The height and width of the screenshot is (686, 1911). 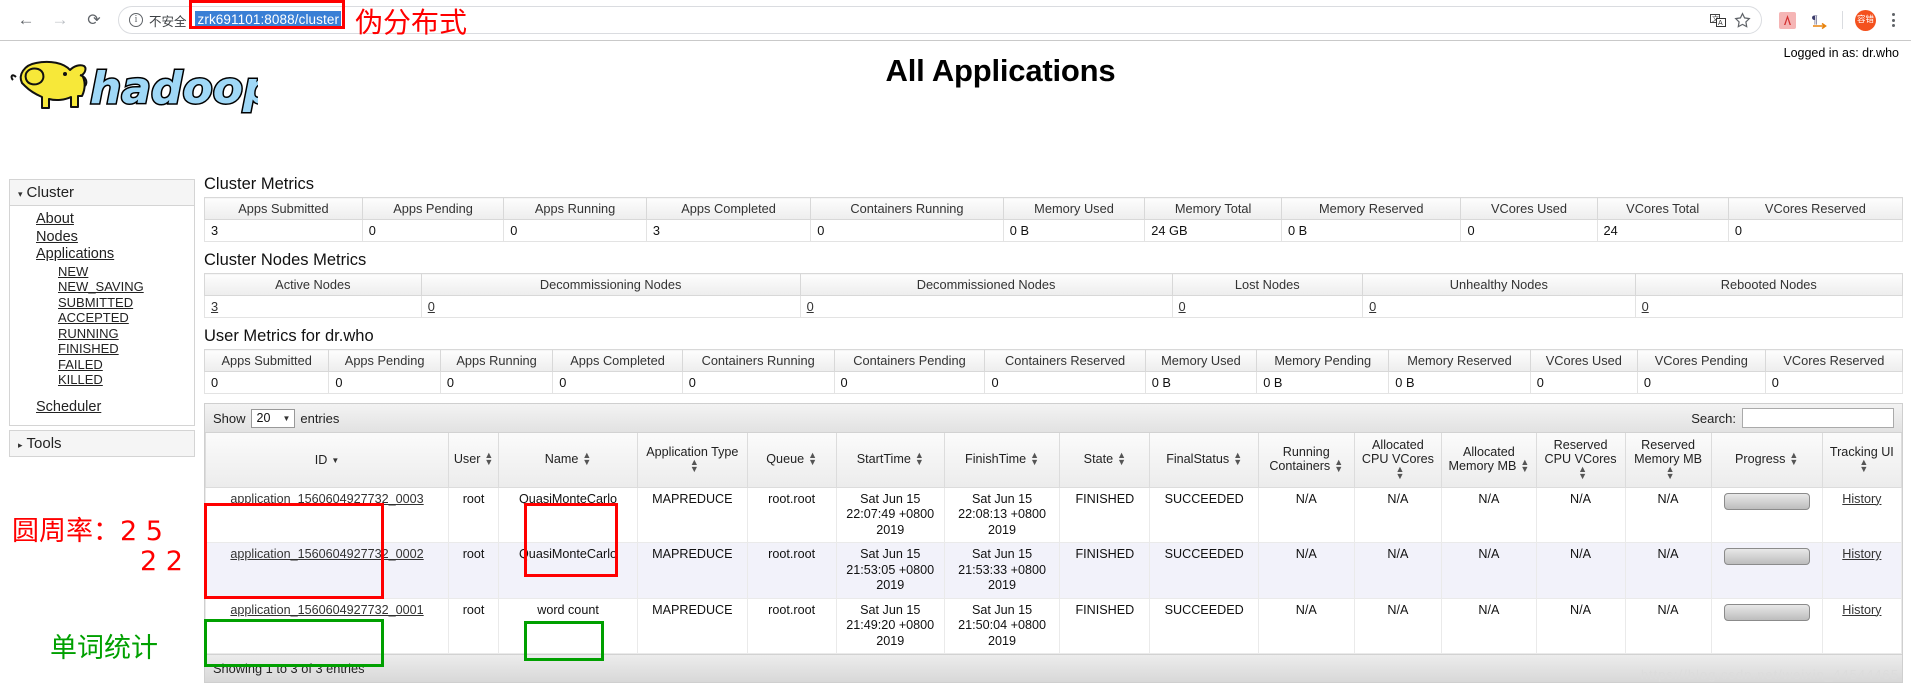 I want to click on kebab-menu-icon, so click(x=1893, y=20).